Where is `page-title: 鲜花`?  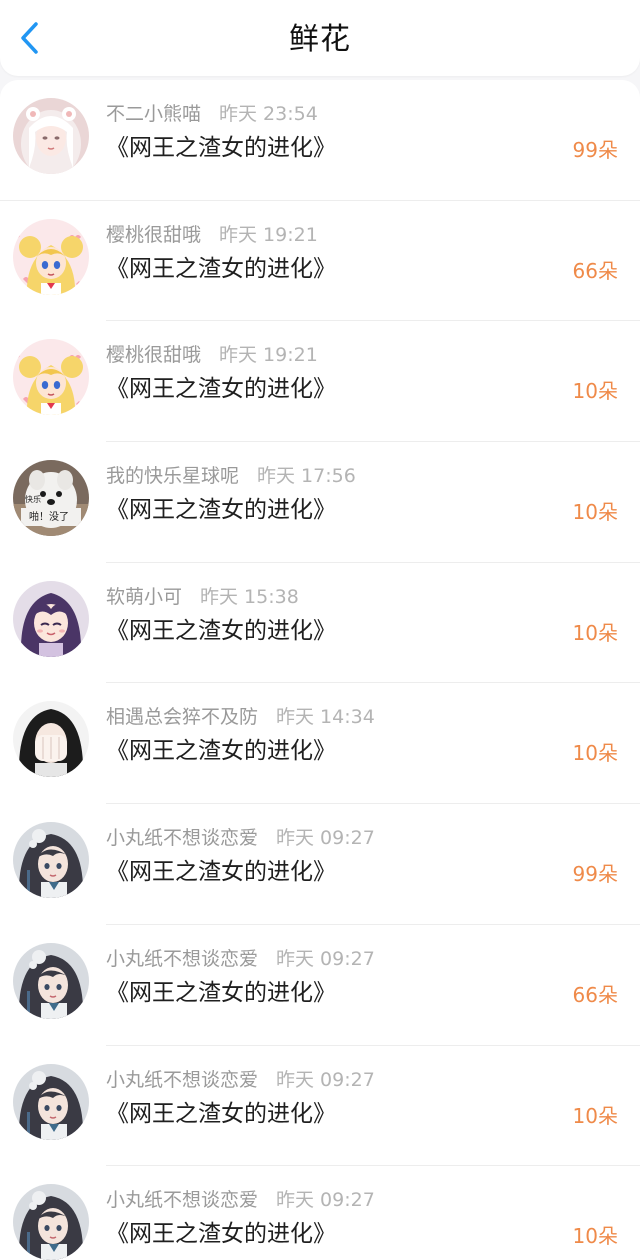
page-title: 鲜花 is located at coordinates (320, 39).